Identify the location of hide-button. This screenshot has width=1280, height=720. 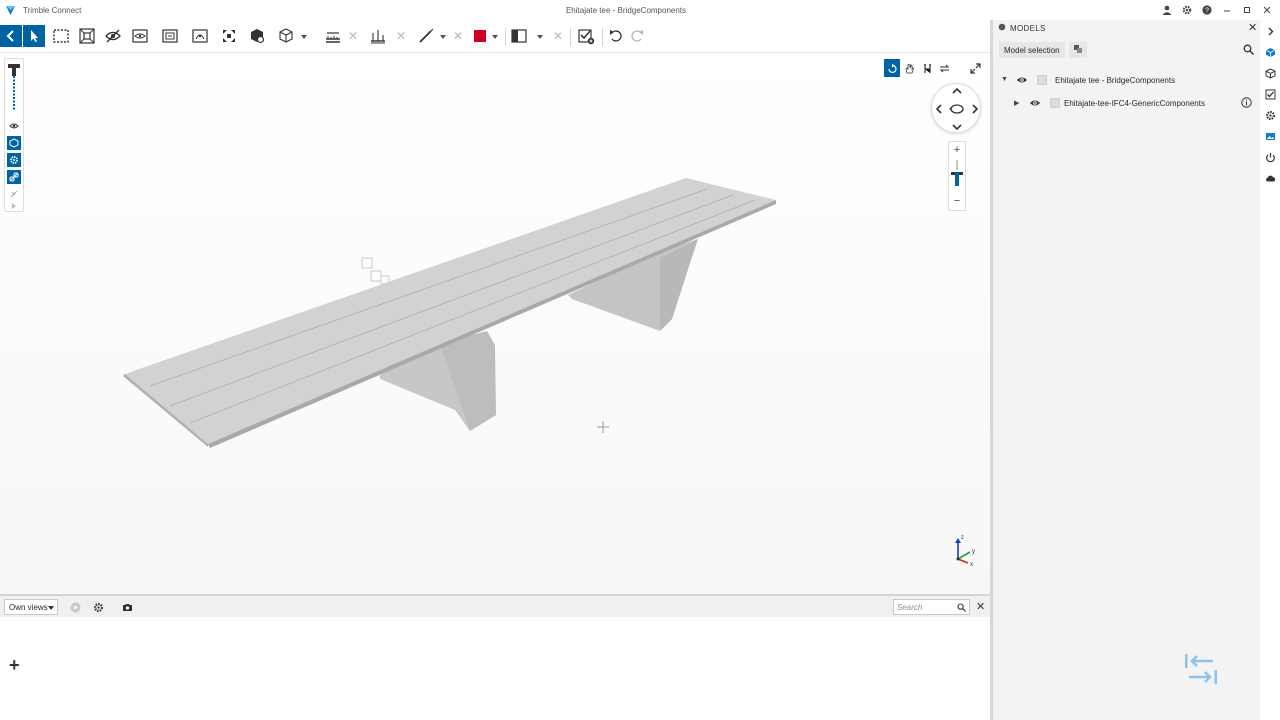
(113, 36).